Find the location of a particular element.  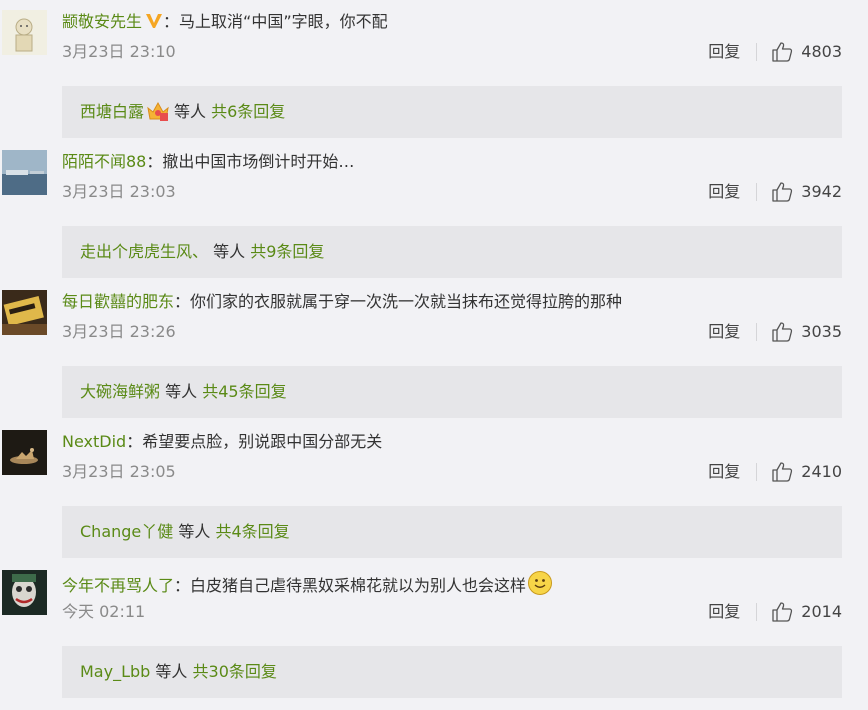

like-count: 2014 is located at coordinates (821, 611).